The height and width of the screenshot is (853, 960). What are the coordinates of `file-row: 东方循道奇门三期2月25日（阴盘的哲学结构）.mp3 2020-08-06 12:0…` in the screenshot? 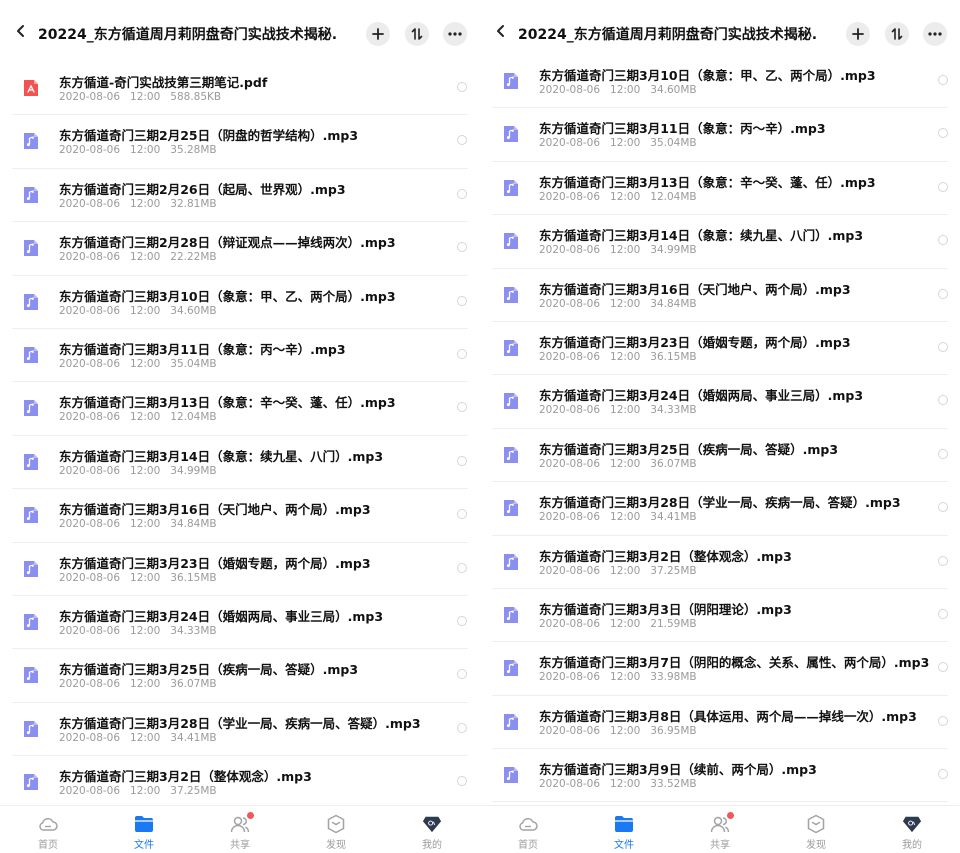 It's located at (240, 142).